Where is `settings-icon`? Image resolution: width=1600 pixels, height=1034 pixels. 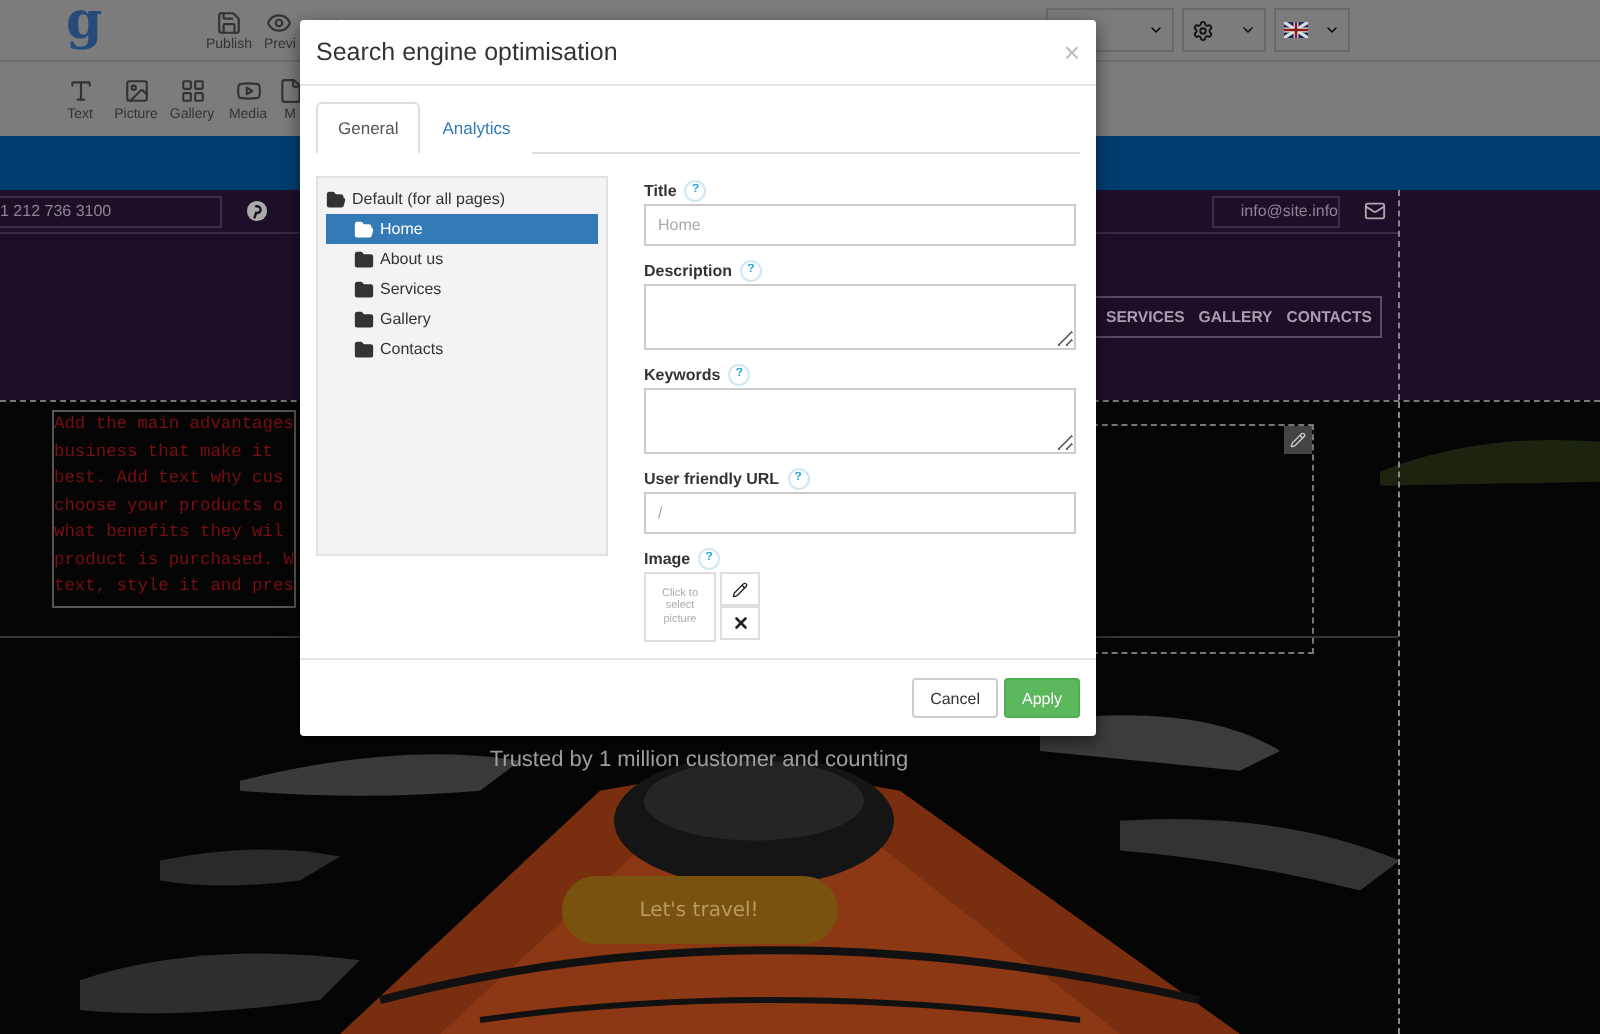
settings-icon is located at coordinates (1203, 30).